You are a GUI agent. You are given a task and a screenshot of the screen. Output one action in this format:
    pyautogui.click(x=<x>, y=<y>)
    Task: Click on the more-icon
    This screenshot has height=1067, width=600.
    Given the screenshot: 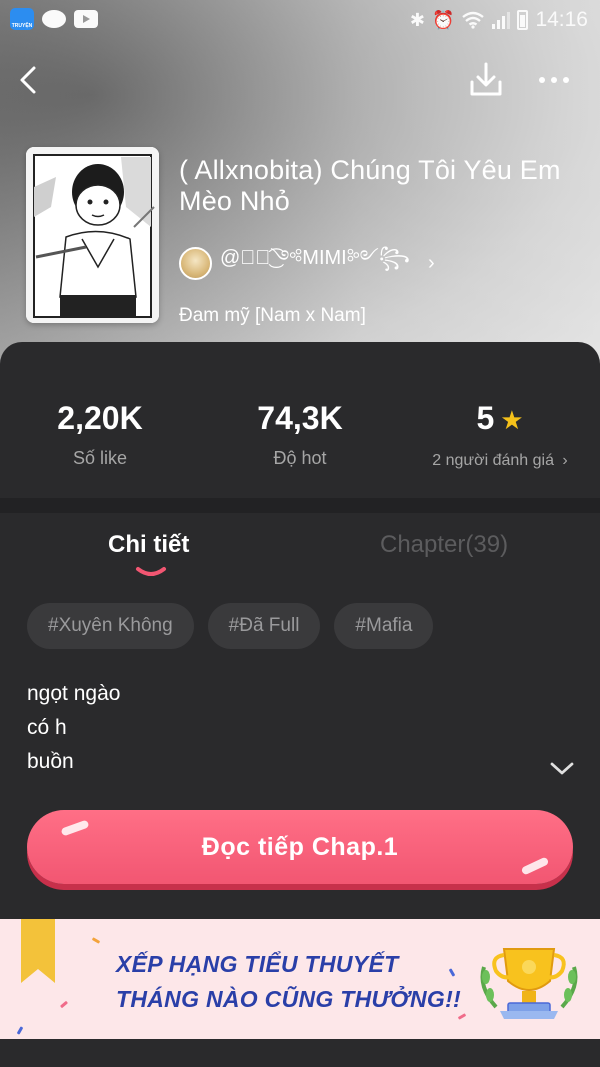 What is the action you would take?
    pyautogui.click(x=542, y=80)
    